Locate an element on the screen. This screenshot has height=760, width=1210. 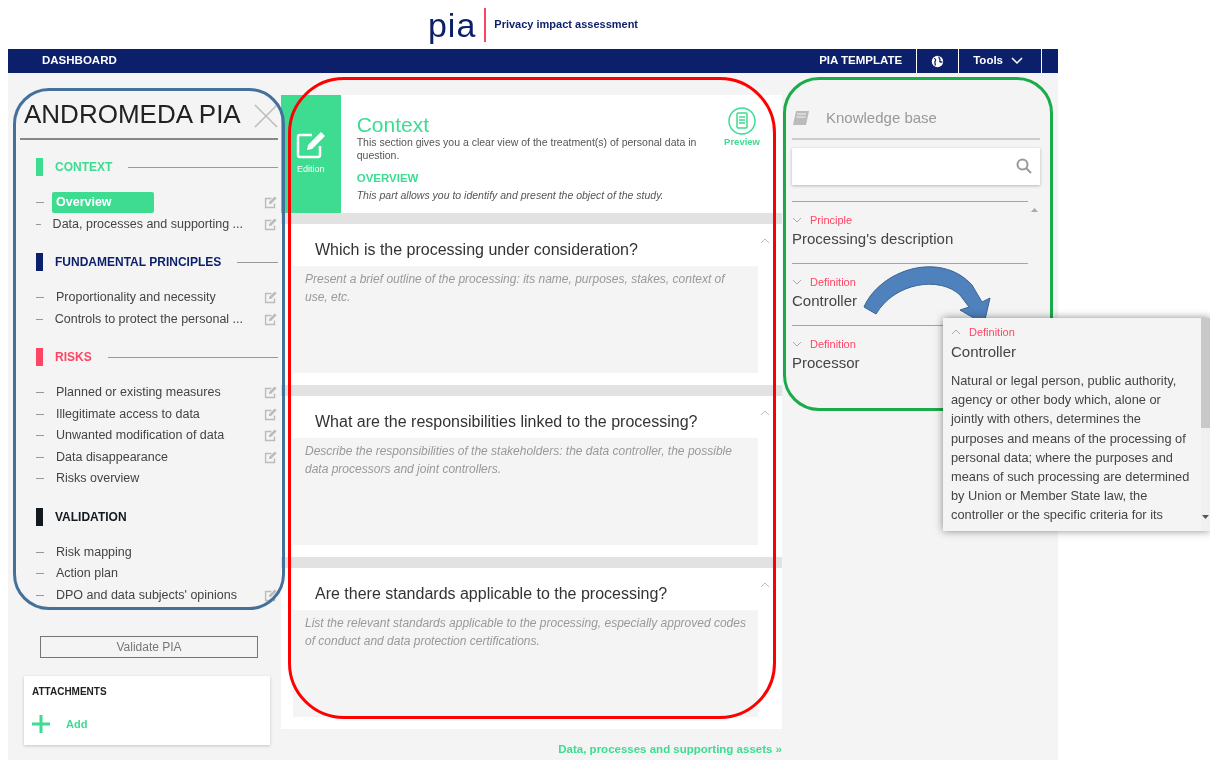
logo: pia is located at coordinates (452, 24).